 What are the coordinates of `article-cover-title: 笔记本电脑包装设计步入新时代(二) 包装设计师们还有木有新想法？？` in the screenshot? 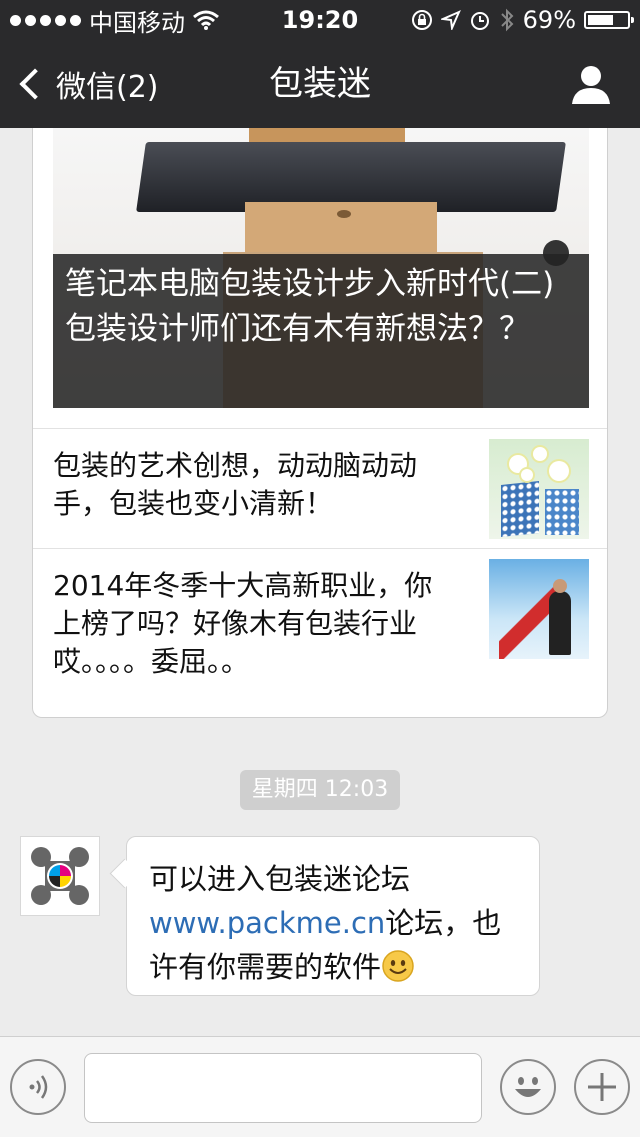 It's located at (321, 331).